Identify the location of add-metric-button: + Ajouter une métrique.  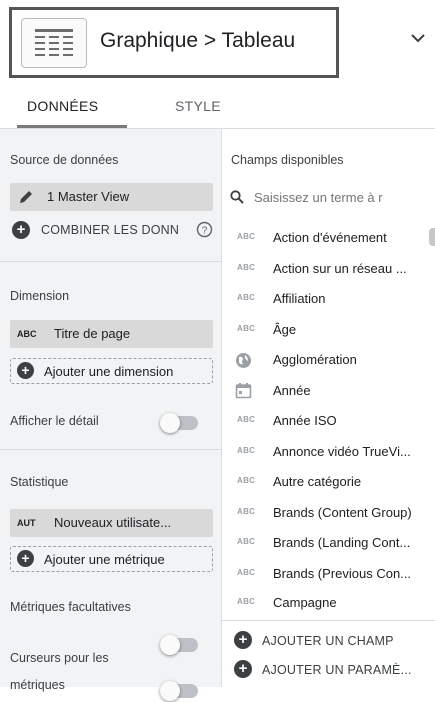
(111, 559).